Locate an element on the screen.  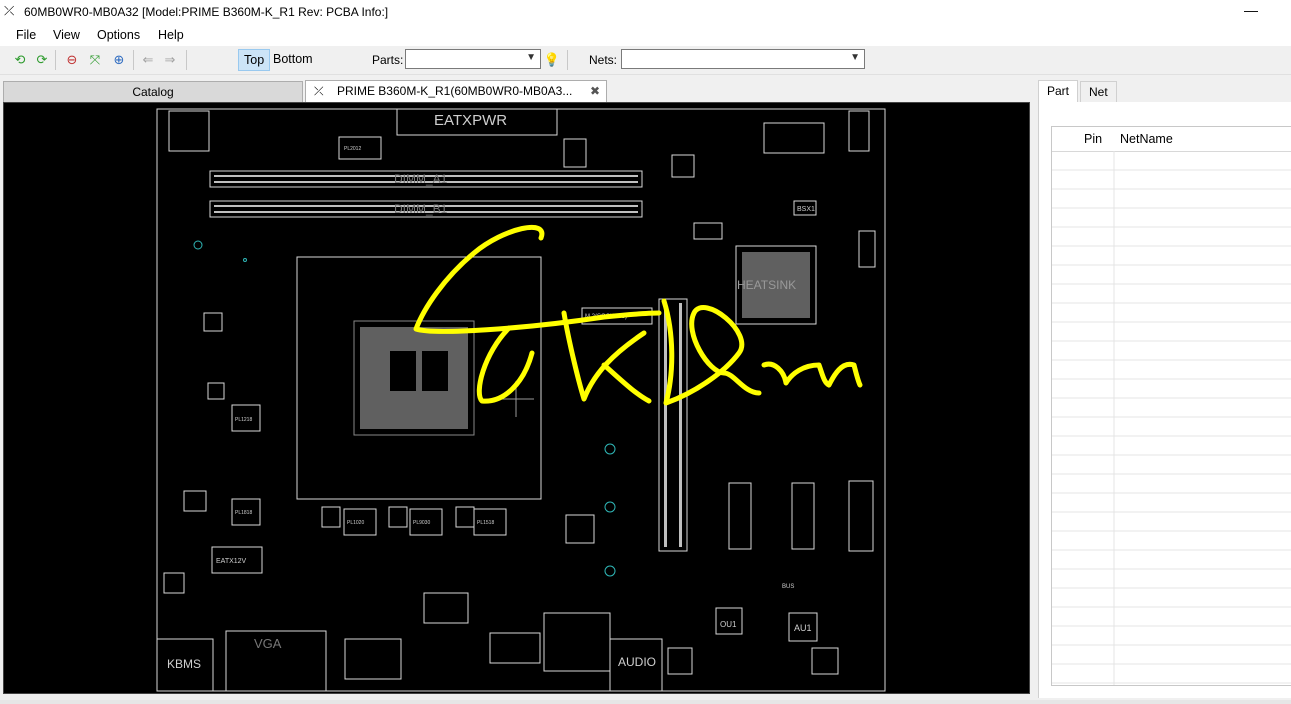
label-kbms: KBMS is located at coordinates (184, 664).